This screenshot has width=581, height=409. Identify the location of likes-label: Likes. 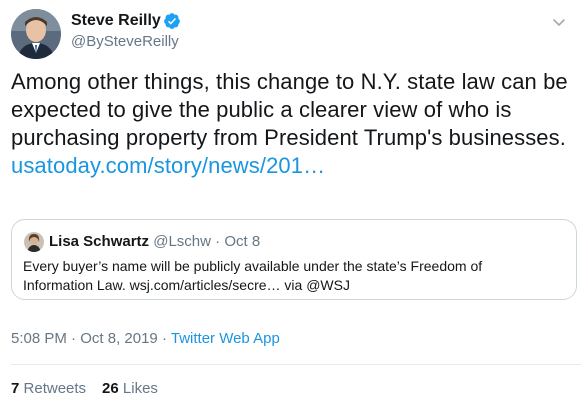
(140, 388).